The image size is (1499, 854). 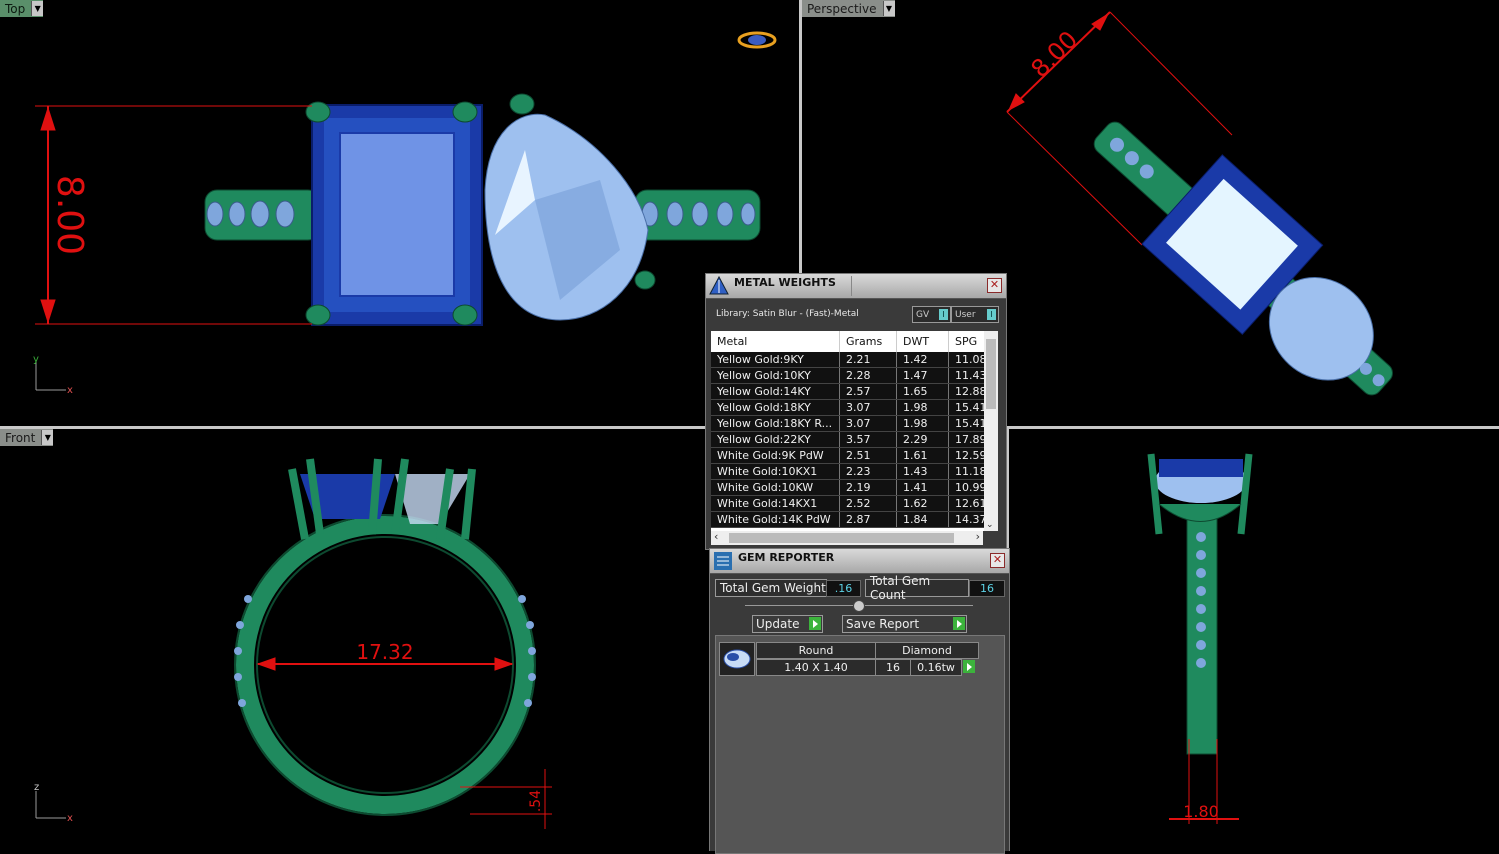 I want to click on table-cell: White Gold:14K PdW, so click(x=775, y=519).